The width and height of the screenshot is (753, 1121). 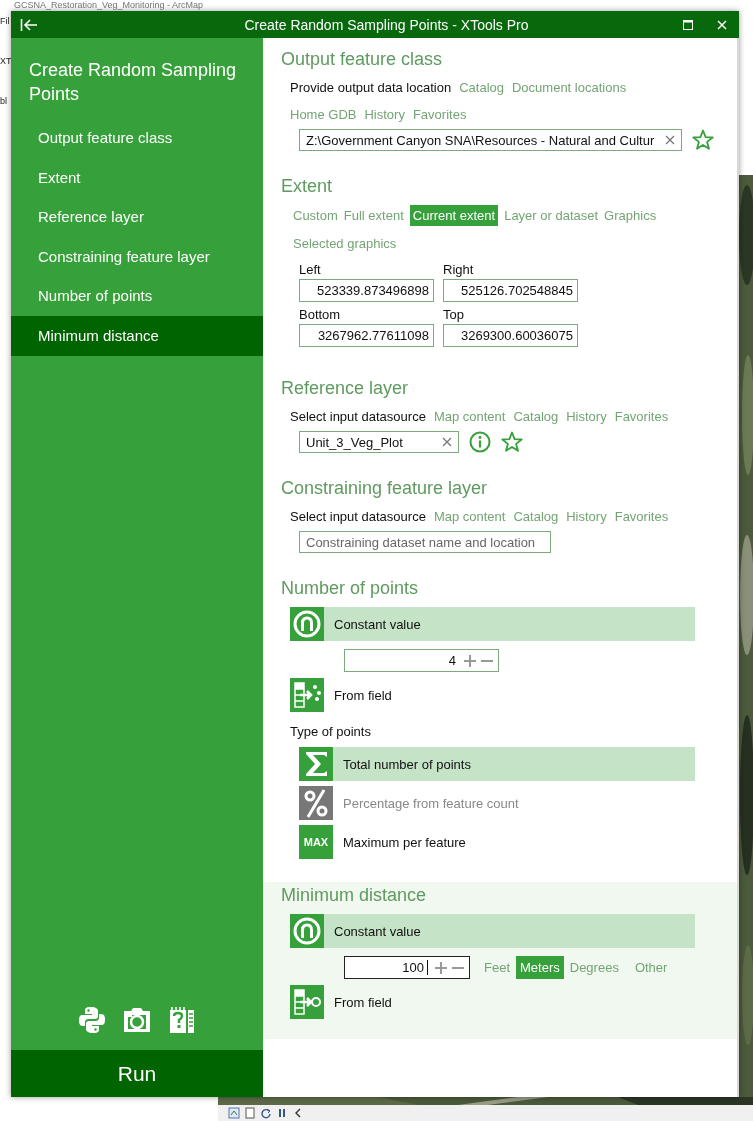 What do you see at coordinates (366, 290) in the screenshot?
I see `coordinate-field: 523339.873496898` at bounding box center [366, 290].